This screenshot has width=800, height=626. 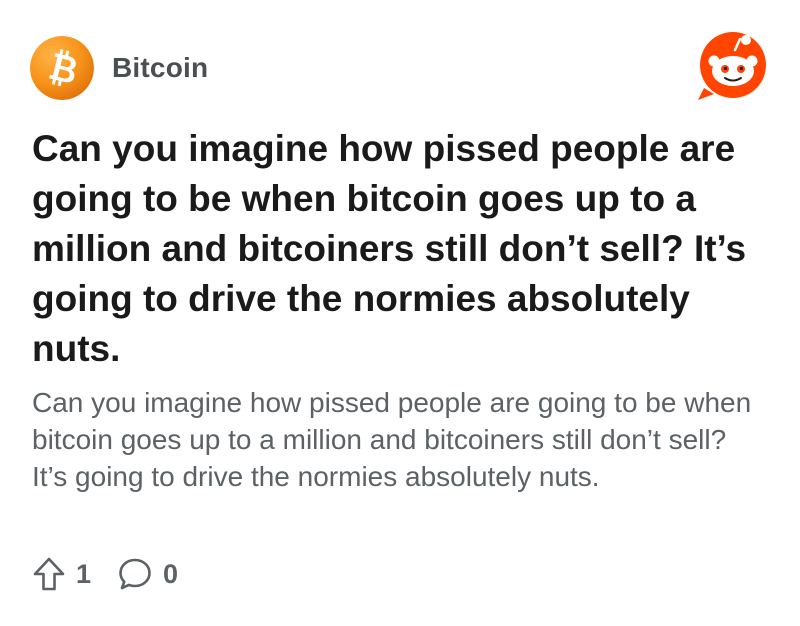 I want to click on upvote-count: 1, so click(x=84, y=573).